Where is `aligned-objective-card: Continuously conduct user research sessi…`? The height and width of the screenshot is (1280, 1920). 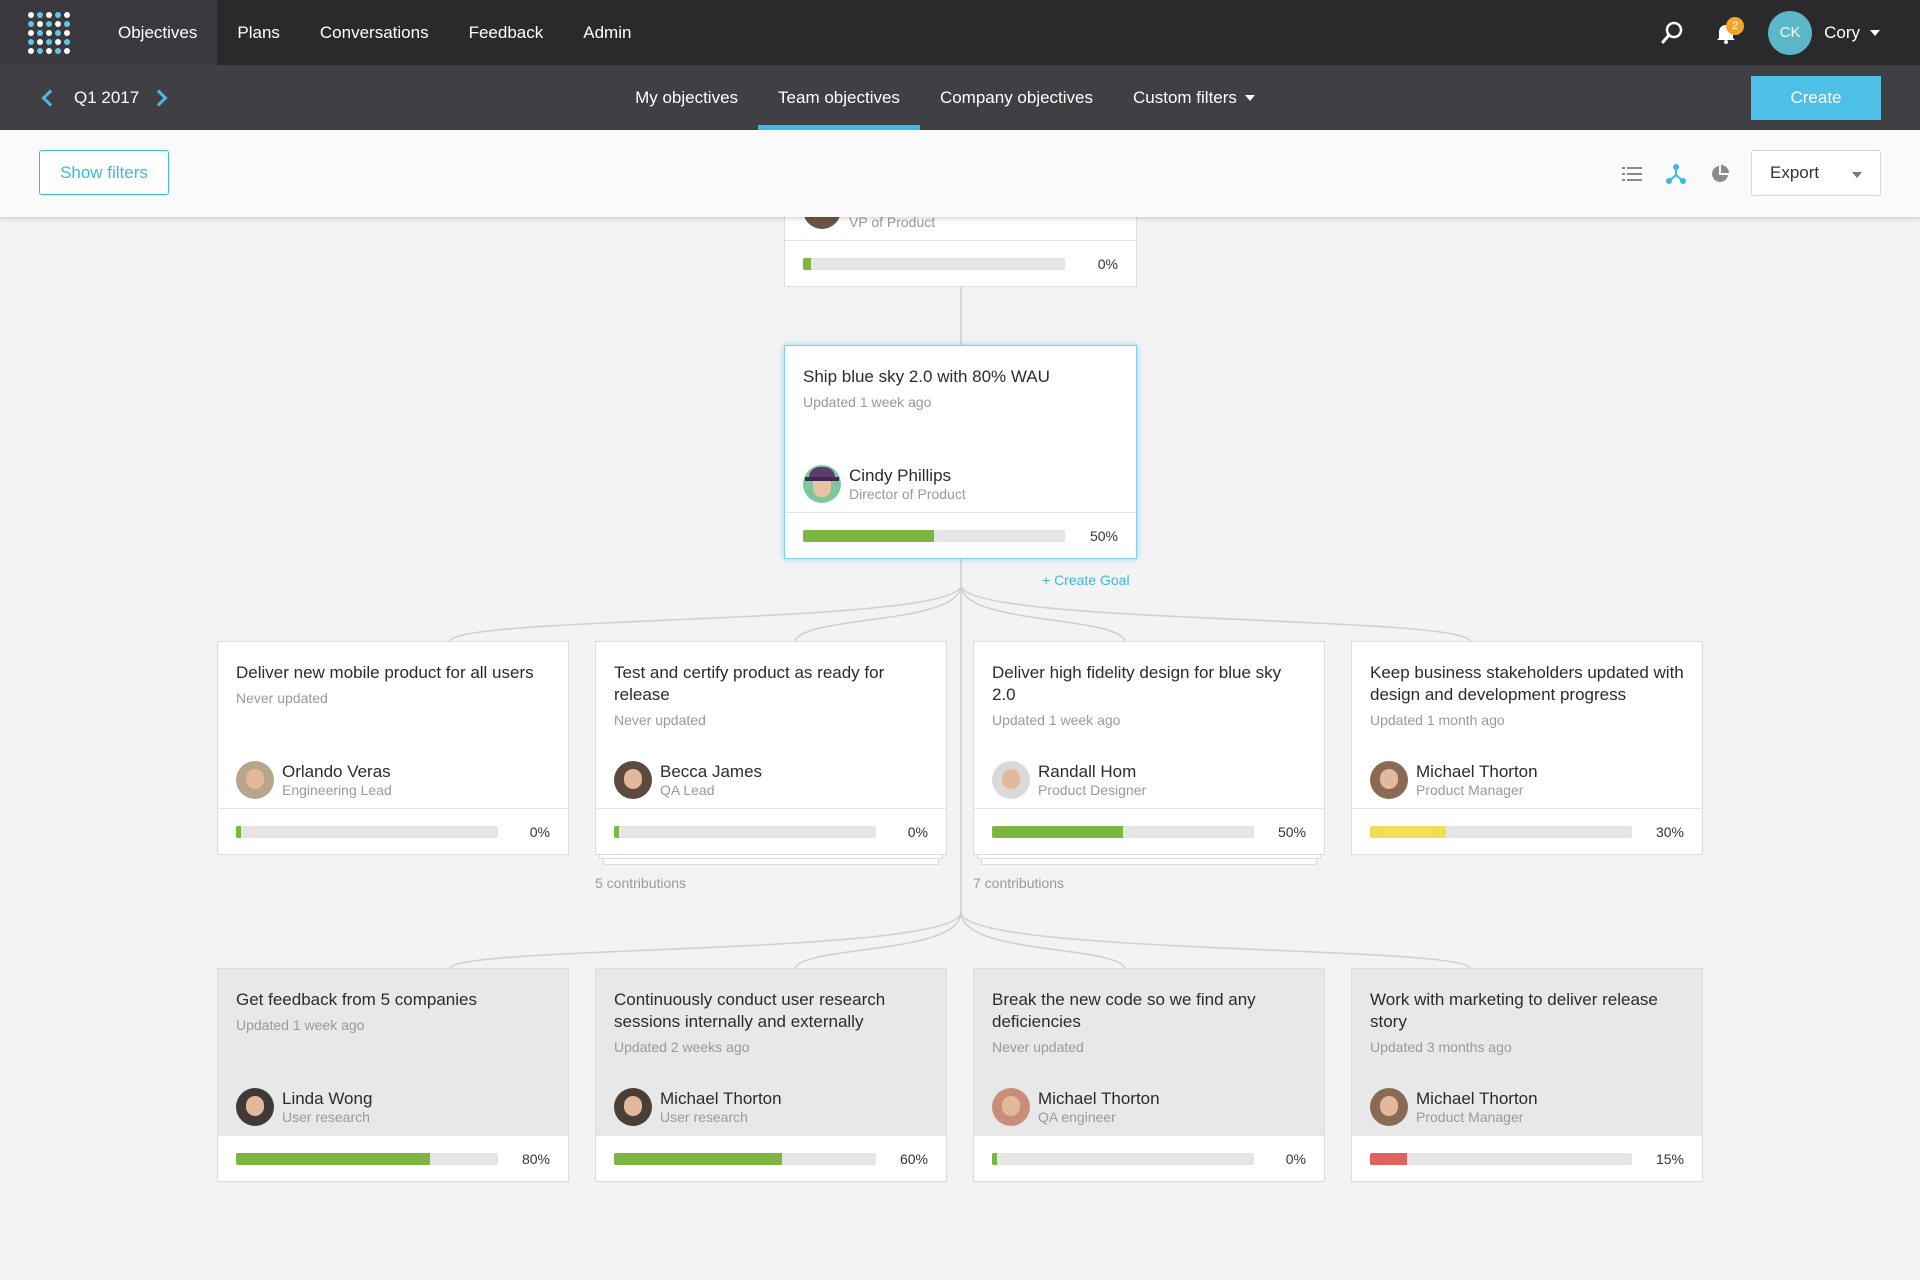 aligned-objective-card: Continuously conduct user research sessi… is located at coordinates (771, 1075).